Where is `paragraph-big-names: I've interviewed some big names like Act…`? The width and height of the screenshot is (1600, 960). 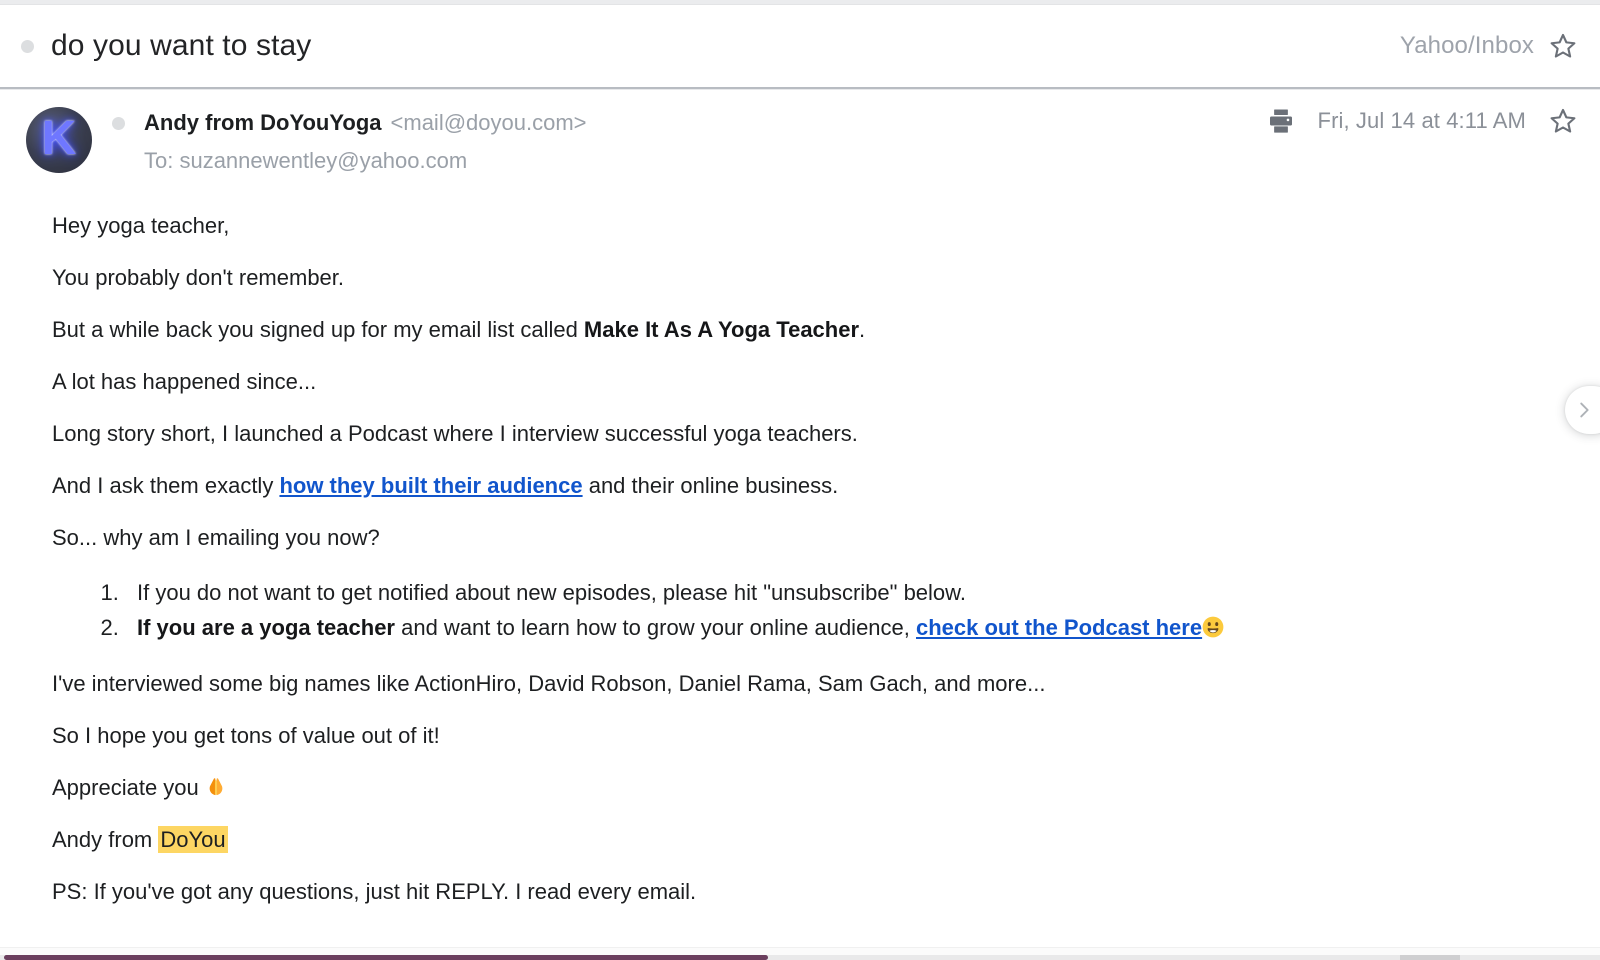 paragraph-big-names: I've interviewed some big names like Act… is located at coordinates (549, 683).